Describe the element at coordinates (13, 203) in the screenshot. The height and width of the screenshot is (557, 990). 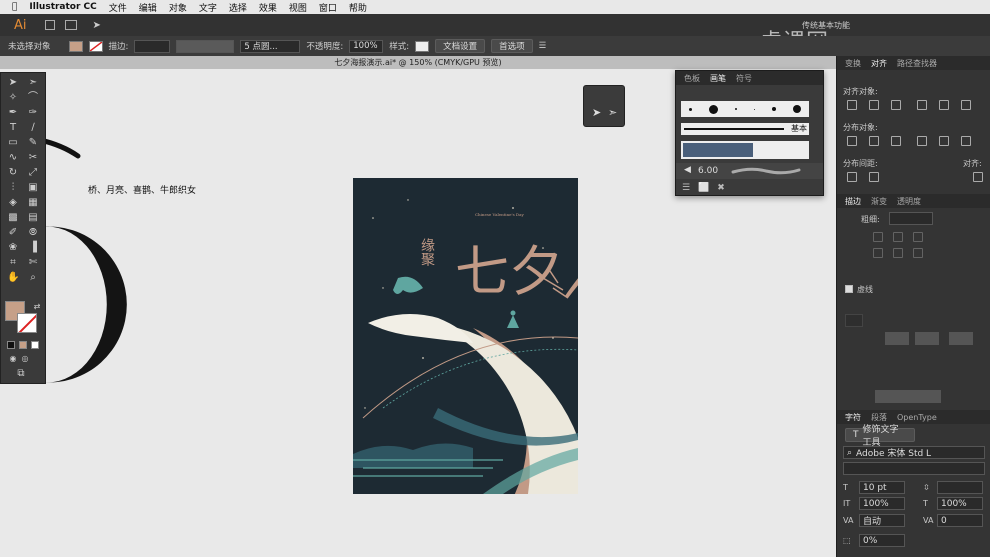
I see `shape-builder-icon: ◈` at that location.